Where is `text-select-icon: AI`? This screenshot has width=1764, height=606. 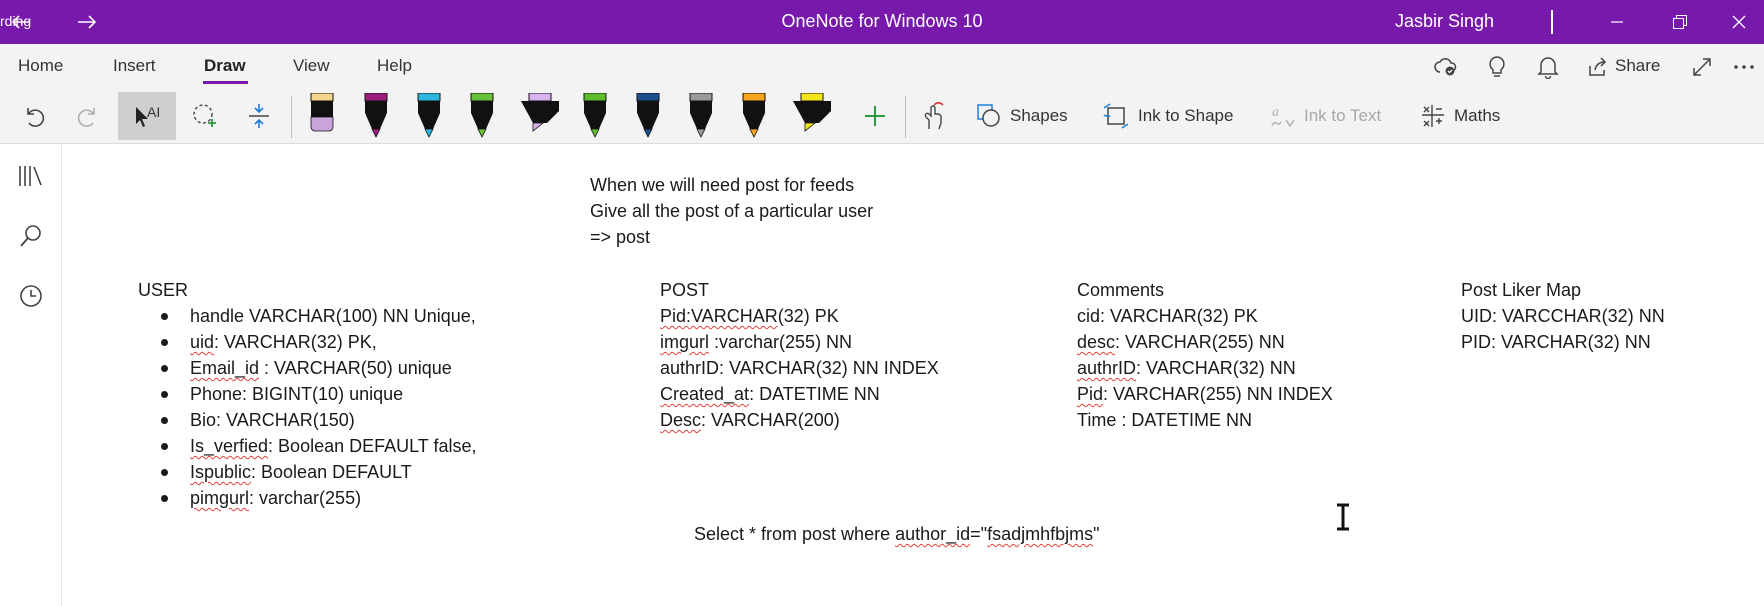 text-select-icon: AI is located at coordinates (147, 116).